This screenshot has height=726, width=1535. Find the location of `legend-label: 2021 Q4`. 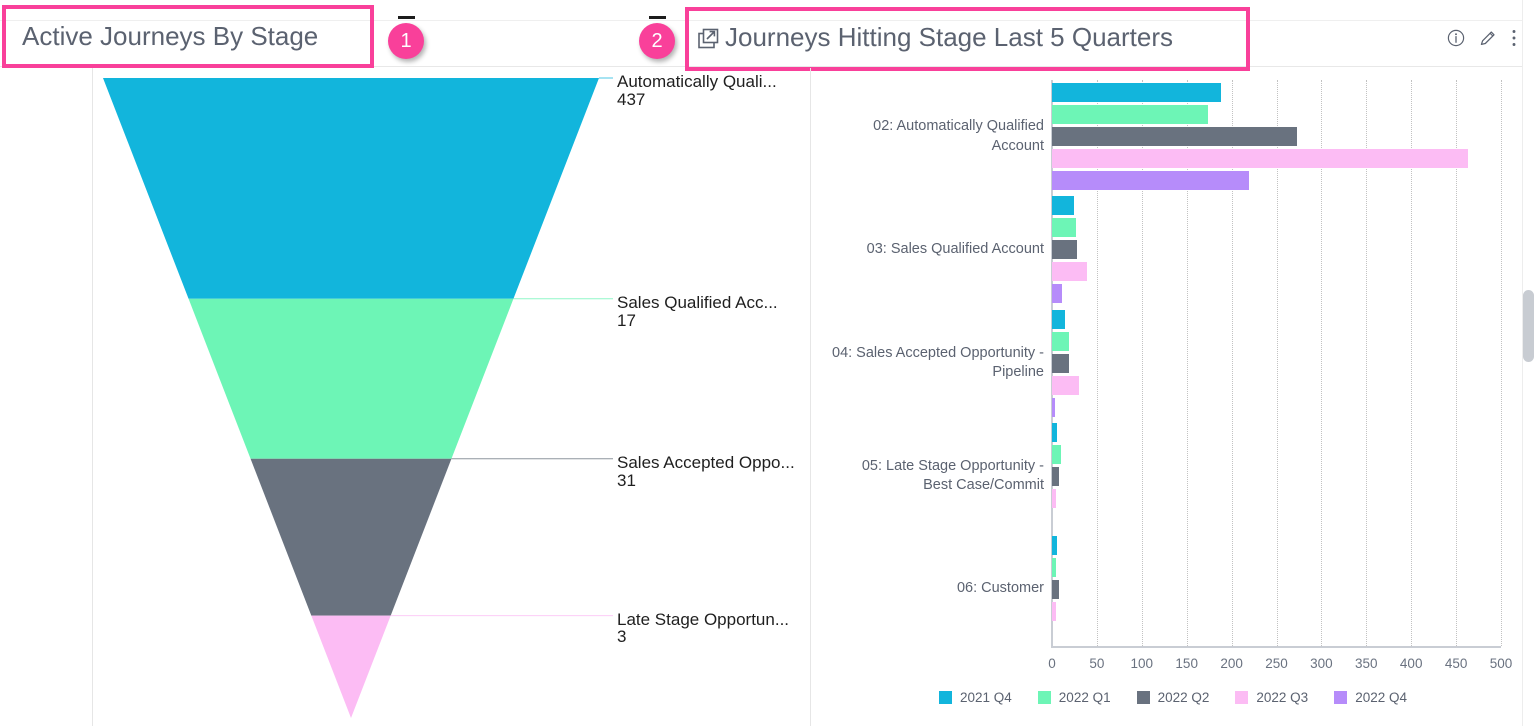

legend-label: 2021 Q4 is located at coordinates (986, 697).